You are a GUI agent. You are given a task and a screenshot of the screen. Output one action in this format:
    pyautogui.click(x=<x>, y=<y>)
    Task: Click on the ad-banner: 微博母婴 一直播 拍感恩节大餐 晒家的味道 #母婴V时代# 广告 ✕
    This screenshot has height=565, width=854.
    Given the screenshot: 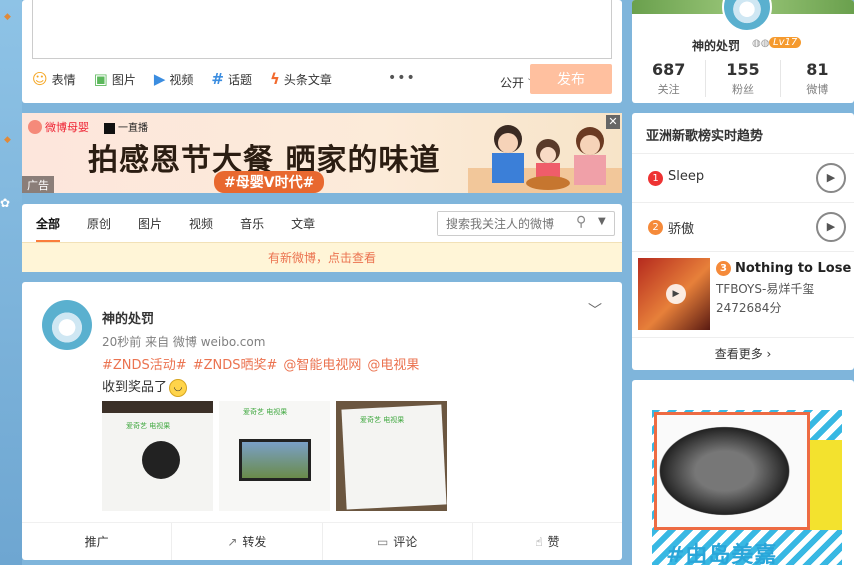 What is the action you would take?
    pyautogui.click(x=322, y=153)
    